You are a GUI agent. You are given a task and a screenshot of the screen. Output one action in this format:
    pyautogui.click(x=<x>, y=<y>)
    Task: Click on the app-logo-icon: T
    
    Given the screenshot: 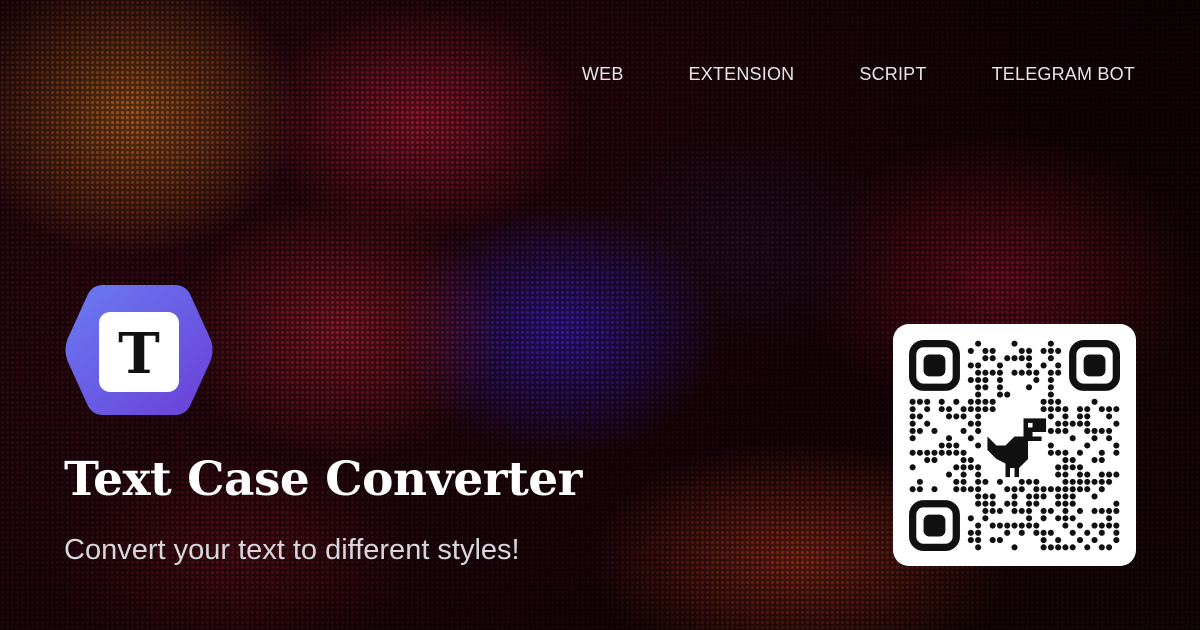 What is the action you would take?
    pyautogui.click(x=139, y=350)
    